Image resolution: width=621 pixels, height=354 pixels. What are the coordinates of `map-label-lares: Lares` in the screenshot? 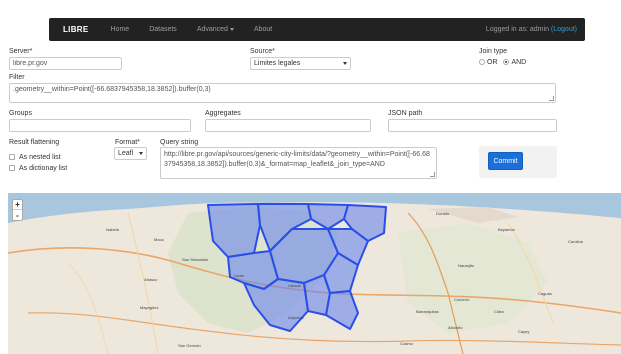 It's located at (239, 275).